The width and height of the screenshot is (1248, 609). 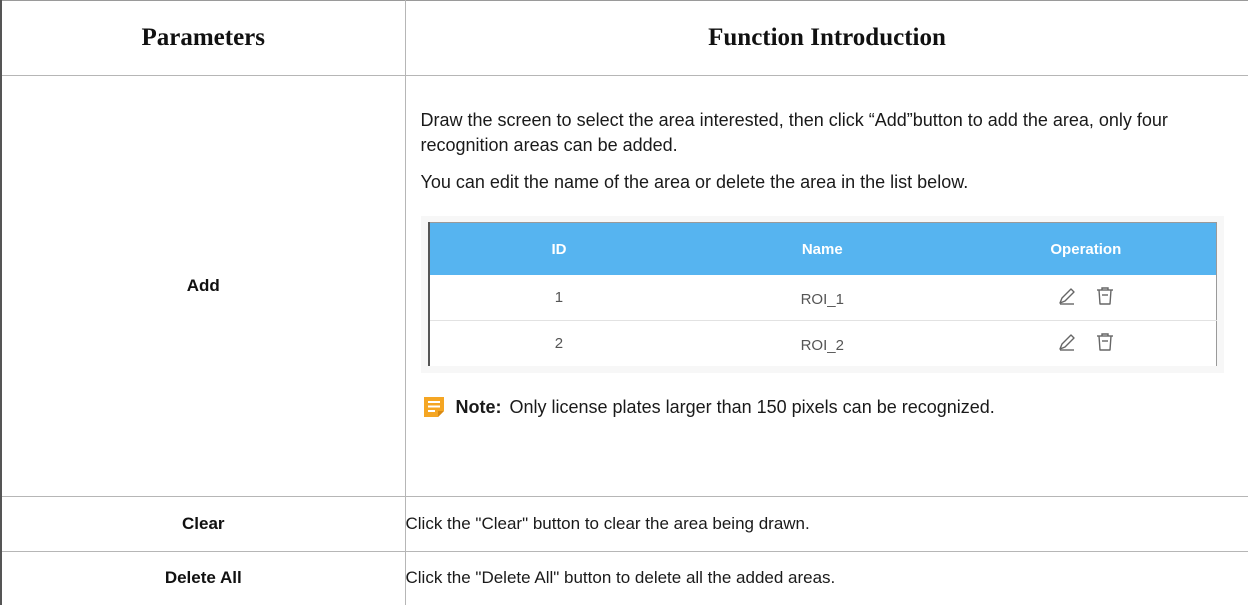 What do you see at coordinates (558, 248) in the screenshot?
I see `roi-col-id: ID` at bounding box center [558, 248].